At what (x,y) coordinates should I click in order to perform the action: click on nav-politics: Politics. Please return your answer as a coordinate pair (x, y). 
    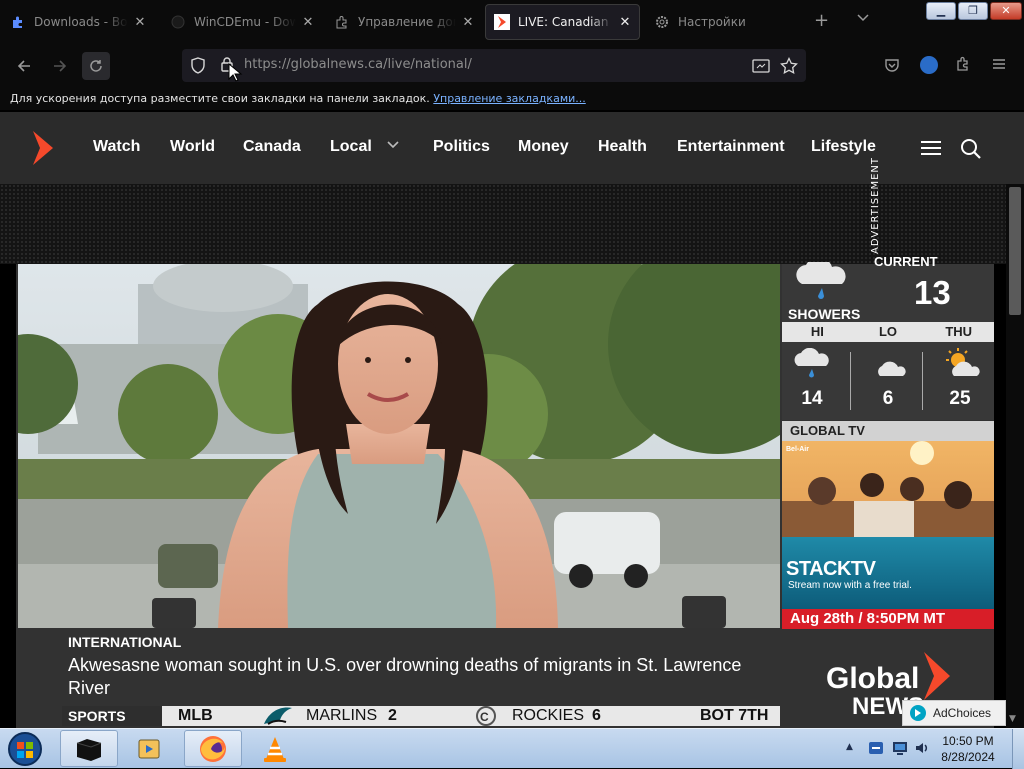
    Looking at the image, I should click on (461, 147).